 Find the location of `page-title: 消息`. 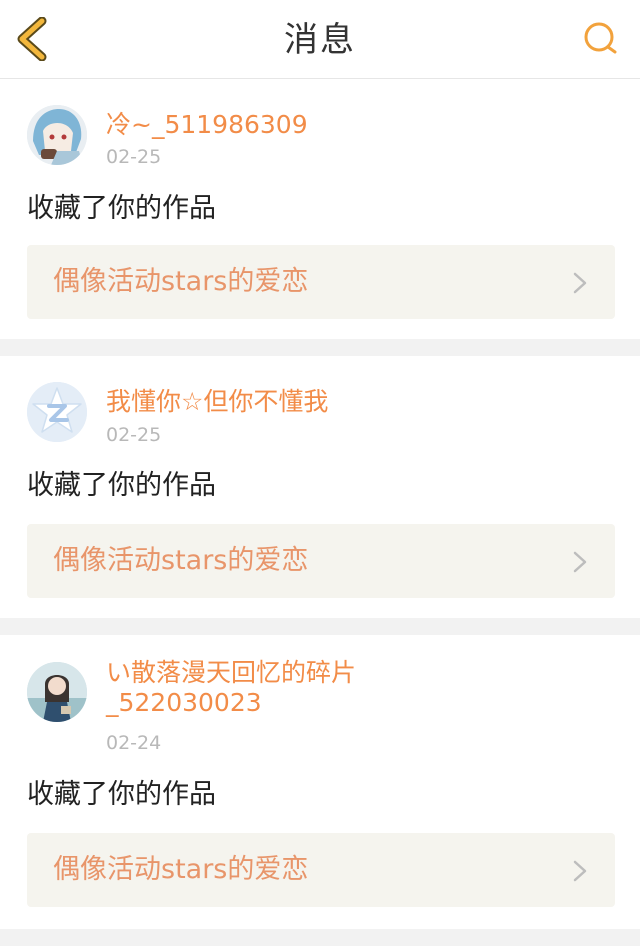

page-title: 消息 is located at coordinates (320, 40).